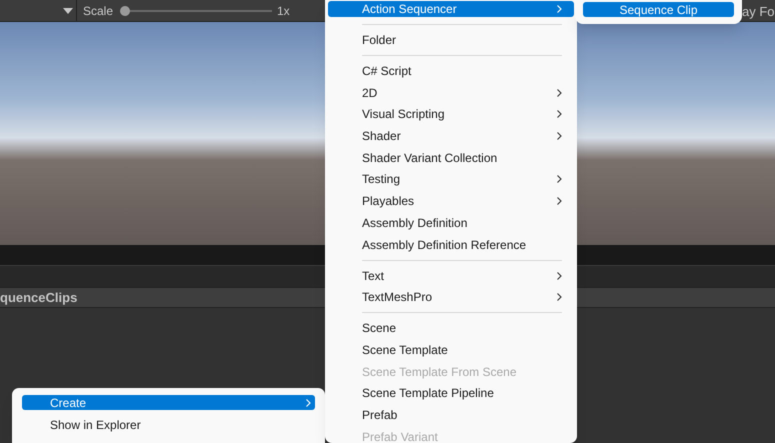 This screenshot has width=775, height=443. Describe the element at coordinates (451, 201) in the screenshot. I see `menu-item: Playables` at that location.